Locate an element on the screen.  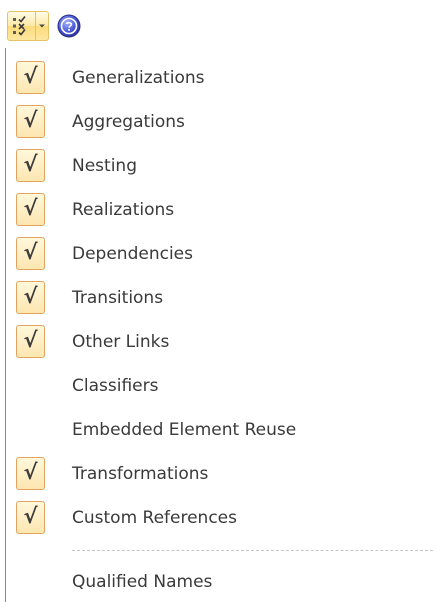
menu-item-label: Custom References is located at coordinates (154, 518).